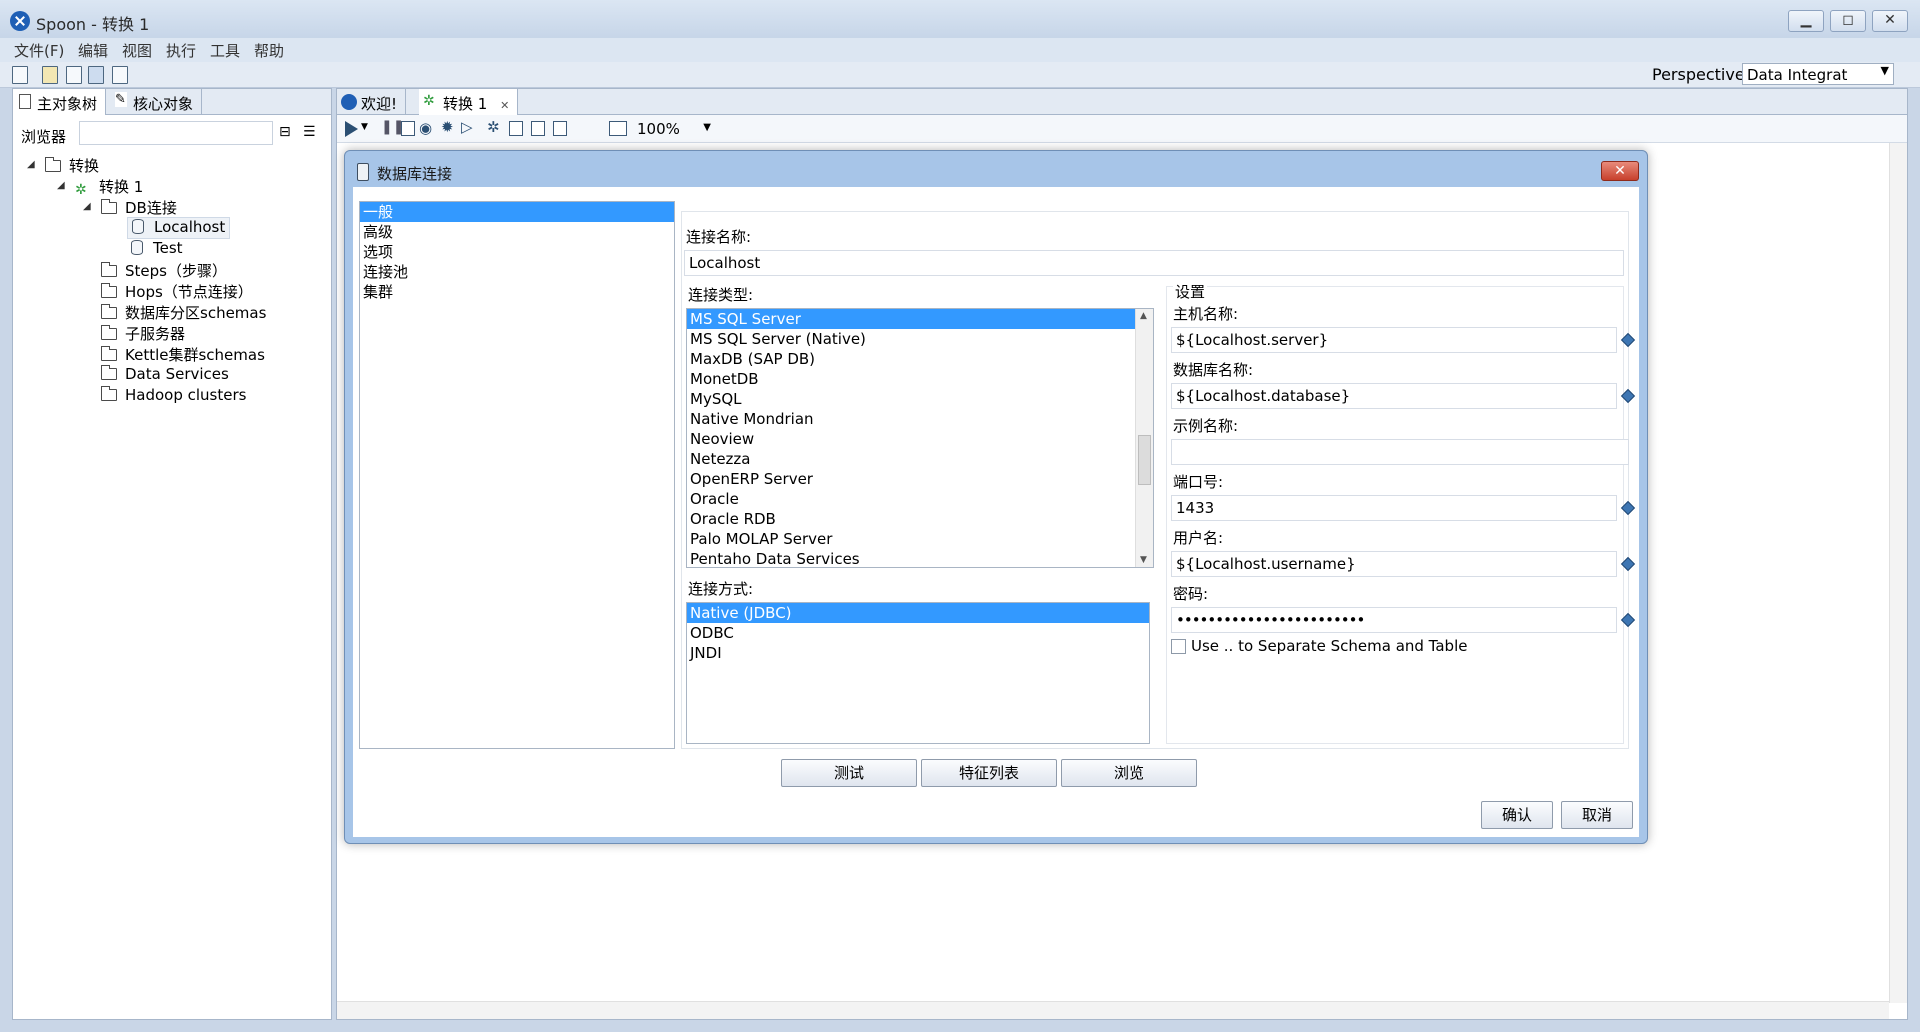 This screenshot has width=1920, height=1032. Describe the element at coordinates (93, 50) in the screenshot. I see `menu-edit: 编辑` at that location.